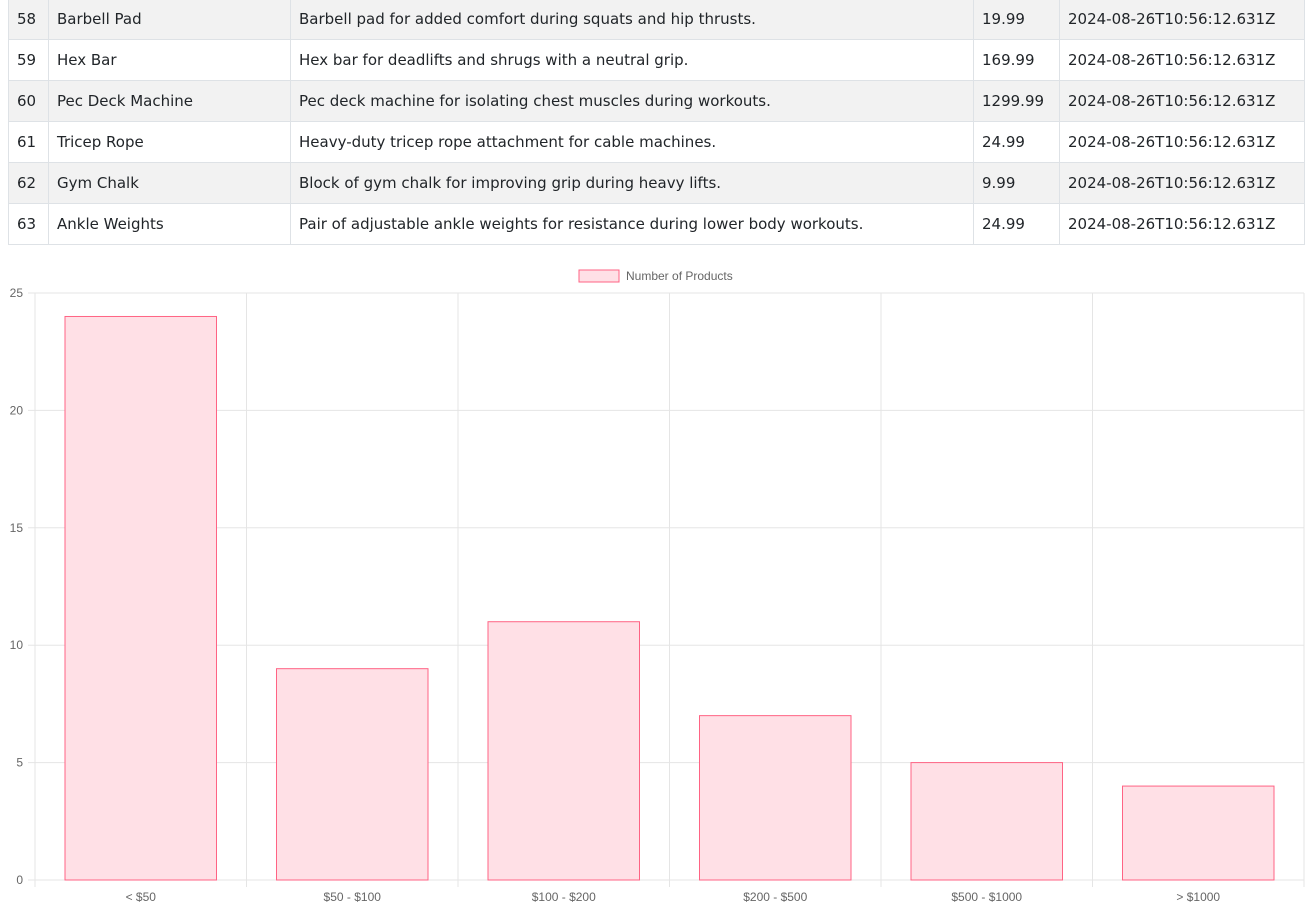  What do you see at coordinates (28, 183) in the screenshot?
I see `cell-id: 62` at bounding box center [28, 183].